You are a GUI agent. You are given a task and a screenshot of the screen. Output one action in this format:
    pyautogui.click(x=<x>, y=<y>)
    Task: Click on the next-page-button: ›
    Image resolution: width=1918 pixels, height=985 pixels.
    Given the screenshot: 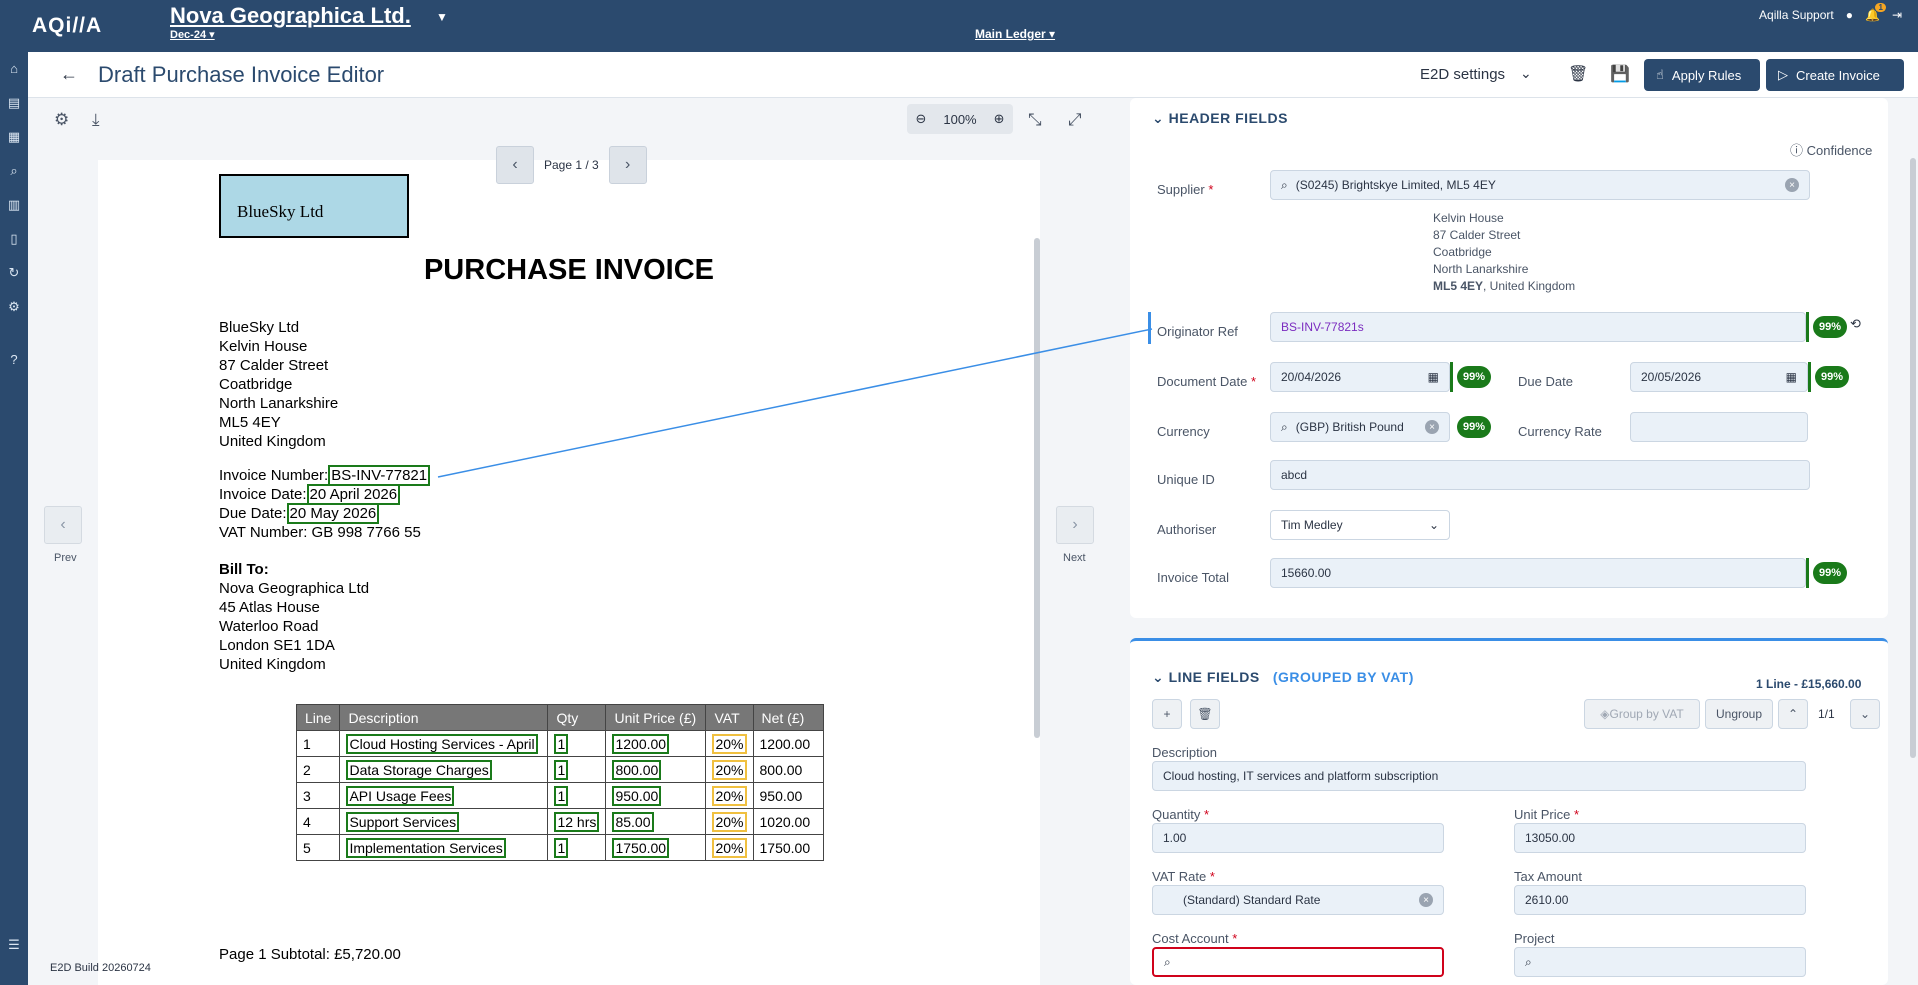 What is the action you would take?
    pyautogui.click(x=627, y=165)
    